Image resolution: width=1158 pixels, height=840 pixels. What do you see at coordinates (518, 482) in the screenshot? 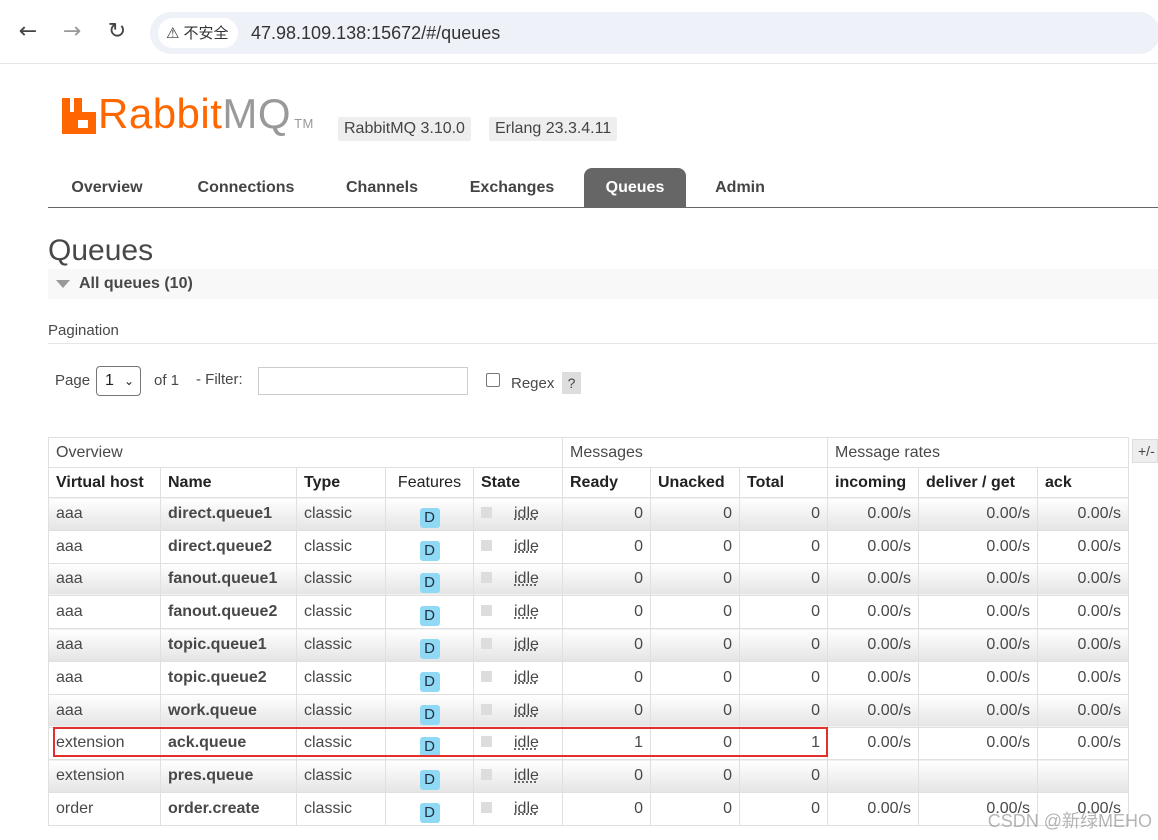
I see `col-state: State` at bounding box center [518, 482].